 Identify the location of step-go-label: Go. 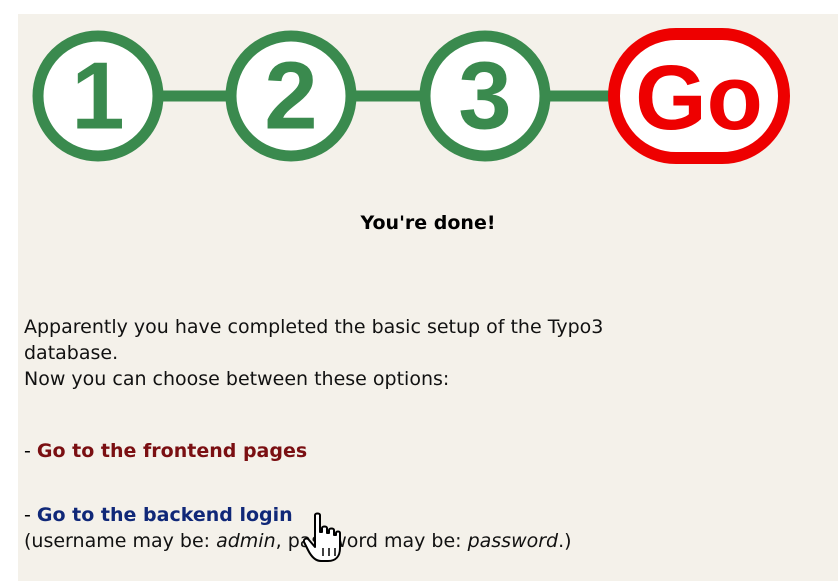
(699, 98).